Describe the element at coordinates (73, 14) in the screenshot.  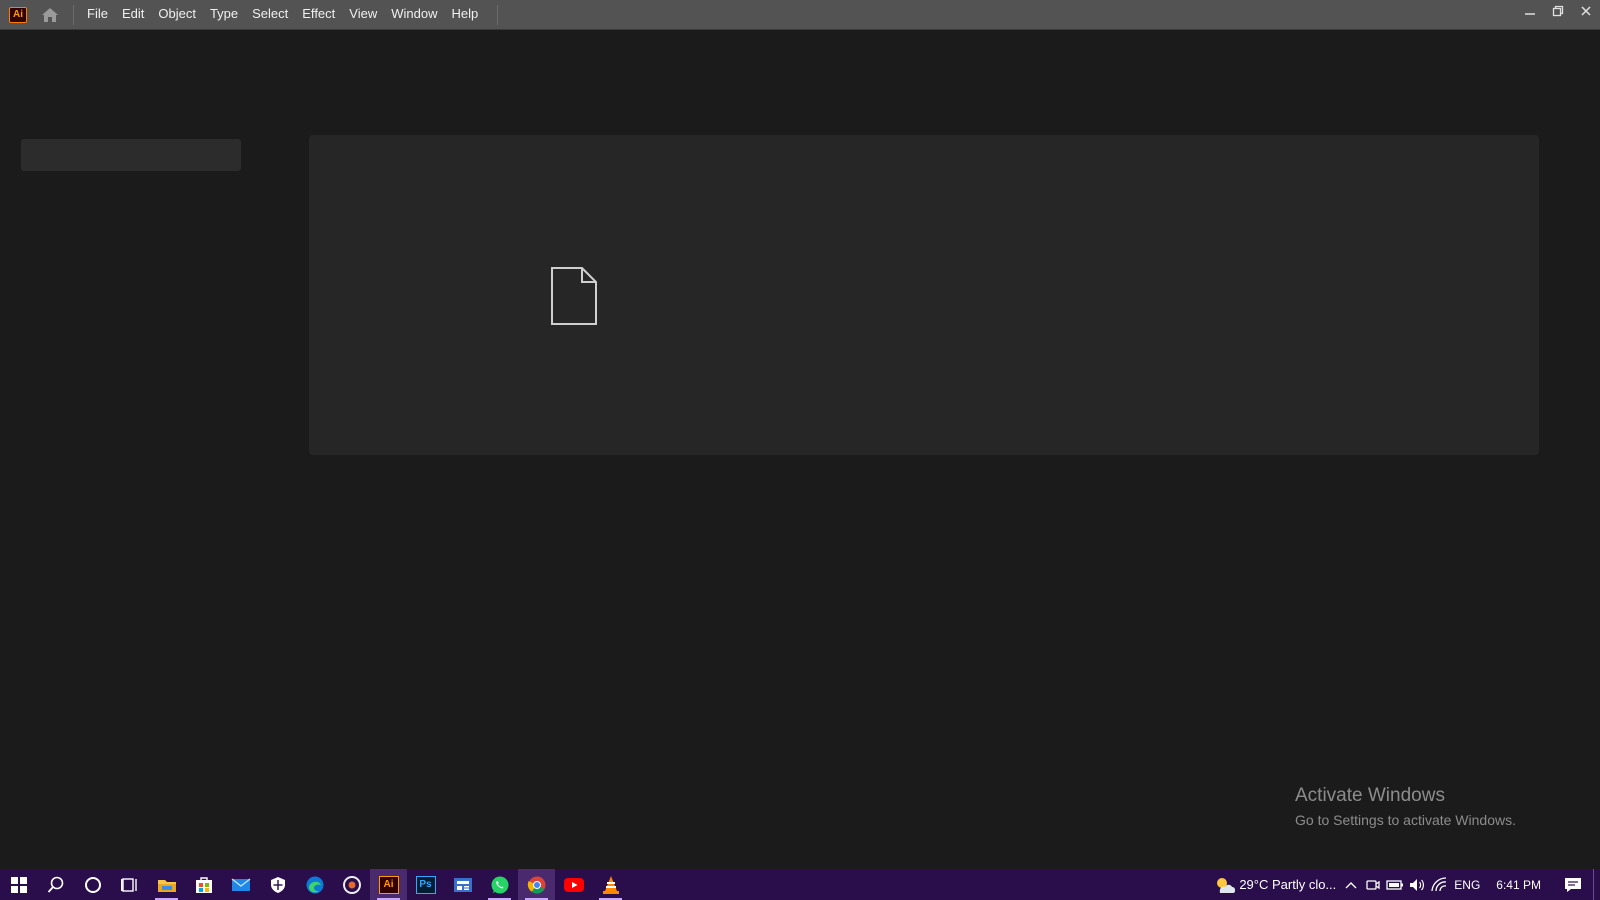
I see `title-separator` at that location.